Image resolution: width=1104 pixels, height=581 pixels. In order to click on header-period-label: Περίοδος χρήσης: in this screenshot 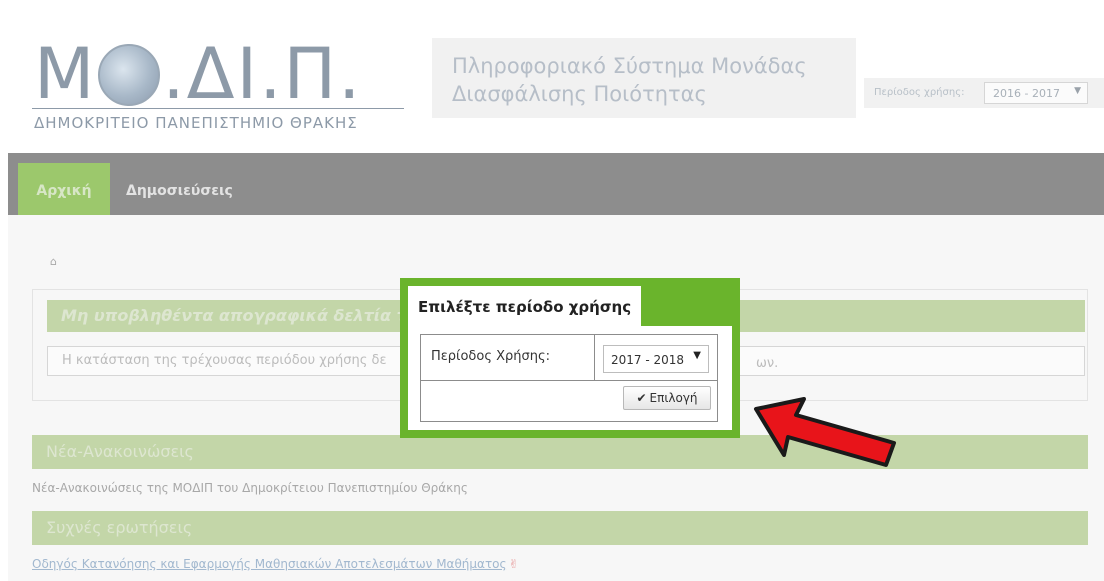, I will do `click(919, 92)`.